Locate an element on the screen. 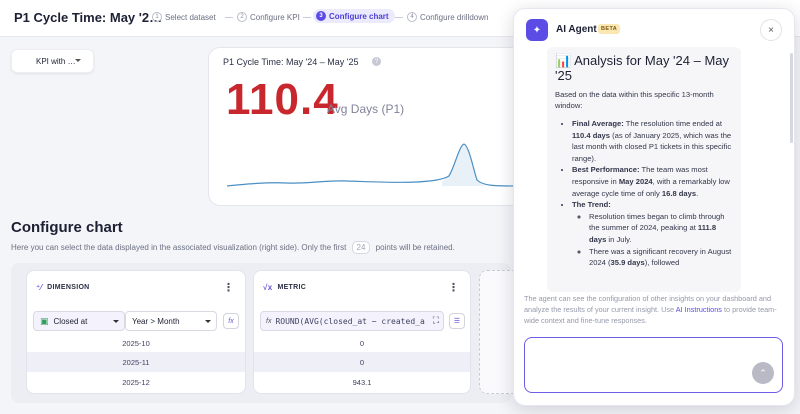  fx-label: fx is located at coordinates (269, 321).